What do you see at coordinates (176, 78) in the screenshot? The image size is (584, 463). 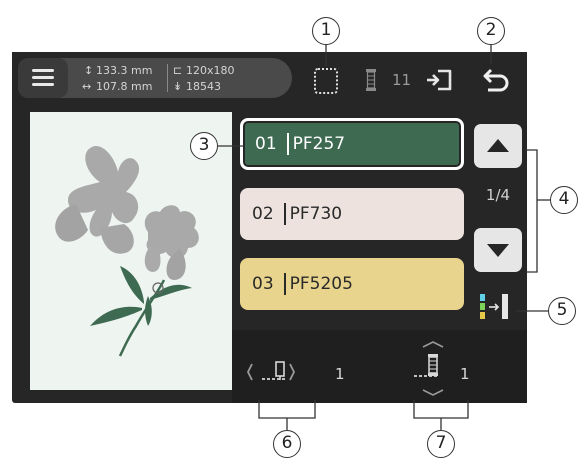 I see `design-info-pill: ↕ 133.3 mm ↔ 107.8 mm ⊏ 120x180 ↡ 18543` at bounding box center [176, 78].